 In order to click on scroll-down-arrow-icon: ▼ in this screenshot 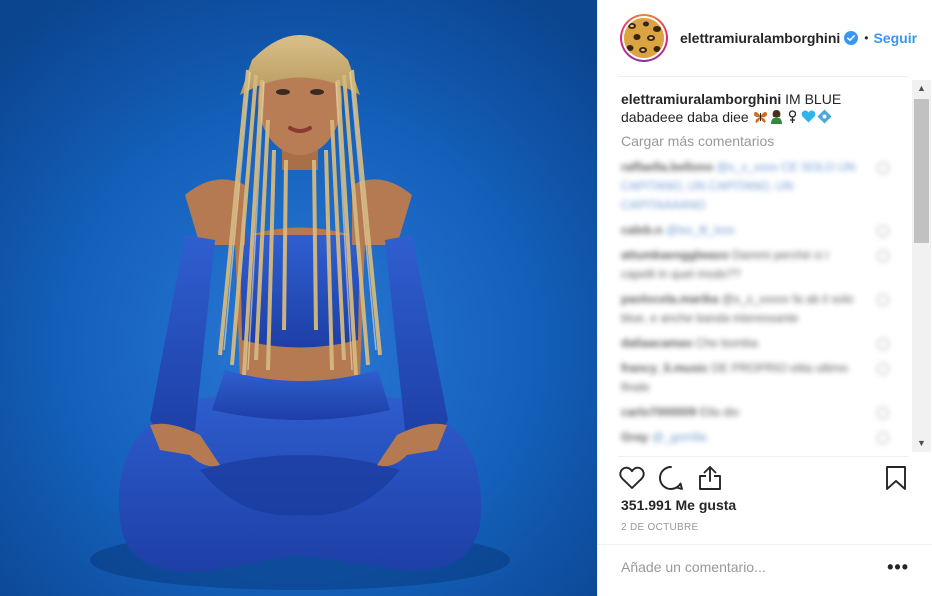, I will do `click(921, 443)`.